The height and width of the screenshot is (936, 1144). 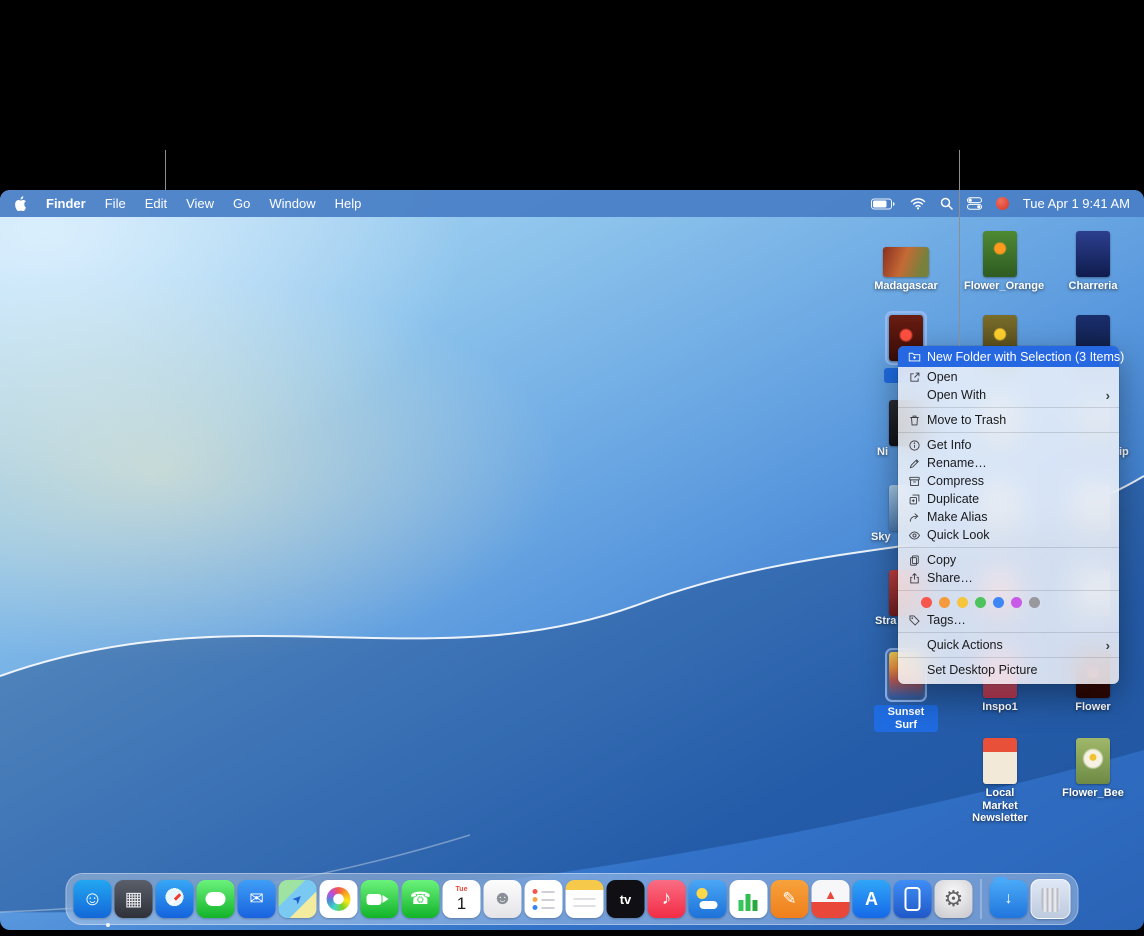 I want to click on menu-item-make-alias: Make Alias, so click(x=1008, y=517).